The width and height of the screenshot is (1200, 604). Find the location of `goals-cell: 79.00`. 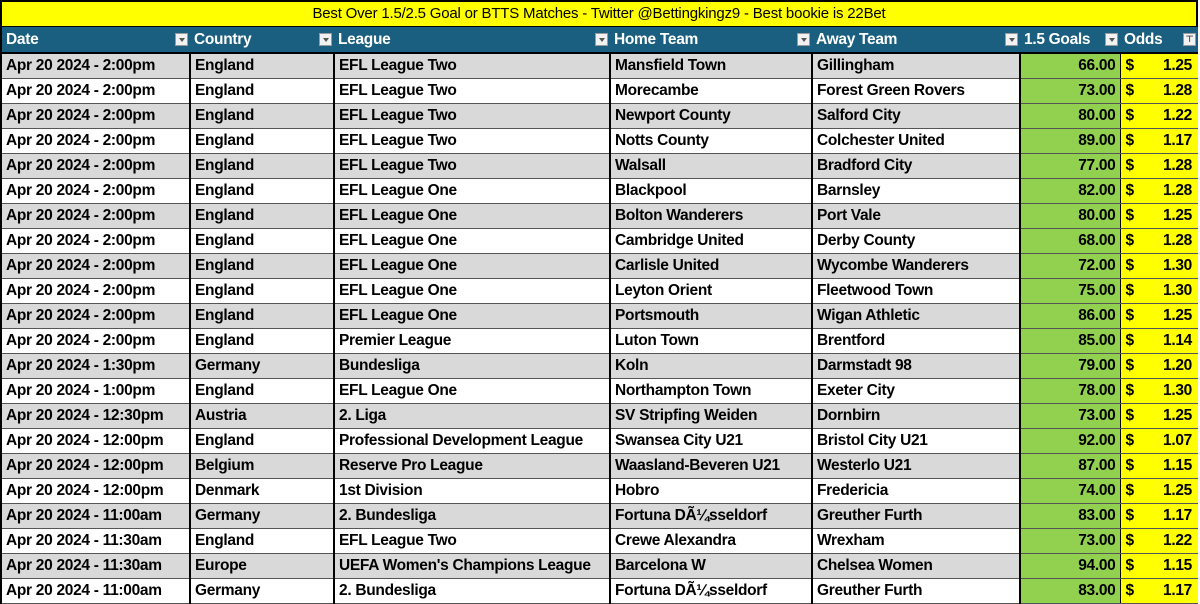

goals-cell: 79.00 is located at coordinates (1070, 366).